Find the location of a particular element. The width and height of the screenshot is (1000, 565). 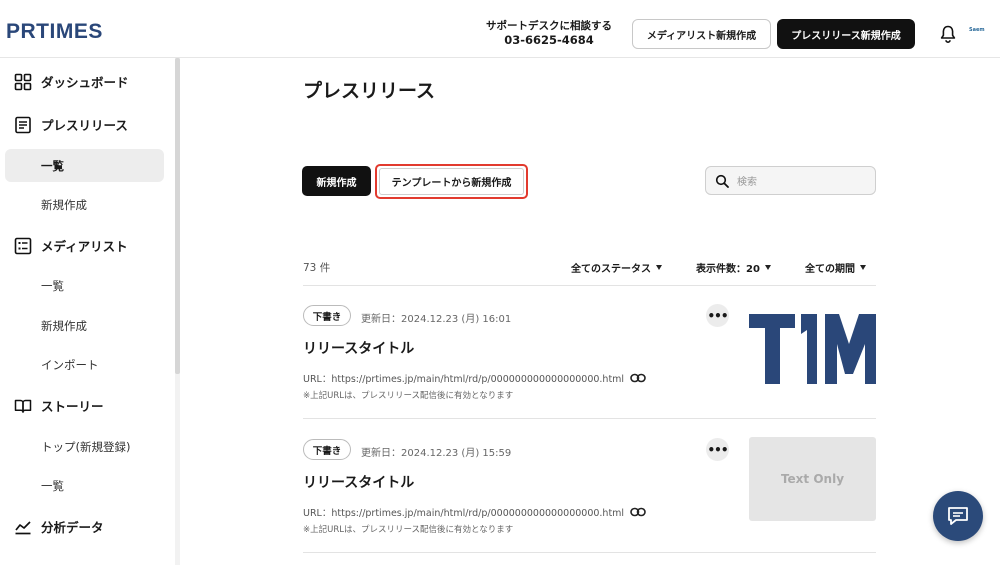

sidebar-item-analytics: 分析データ is located at coordinates (59, 526).